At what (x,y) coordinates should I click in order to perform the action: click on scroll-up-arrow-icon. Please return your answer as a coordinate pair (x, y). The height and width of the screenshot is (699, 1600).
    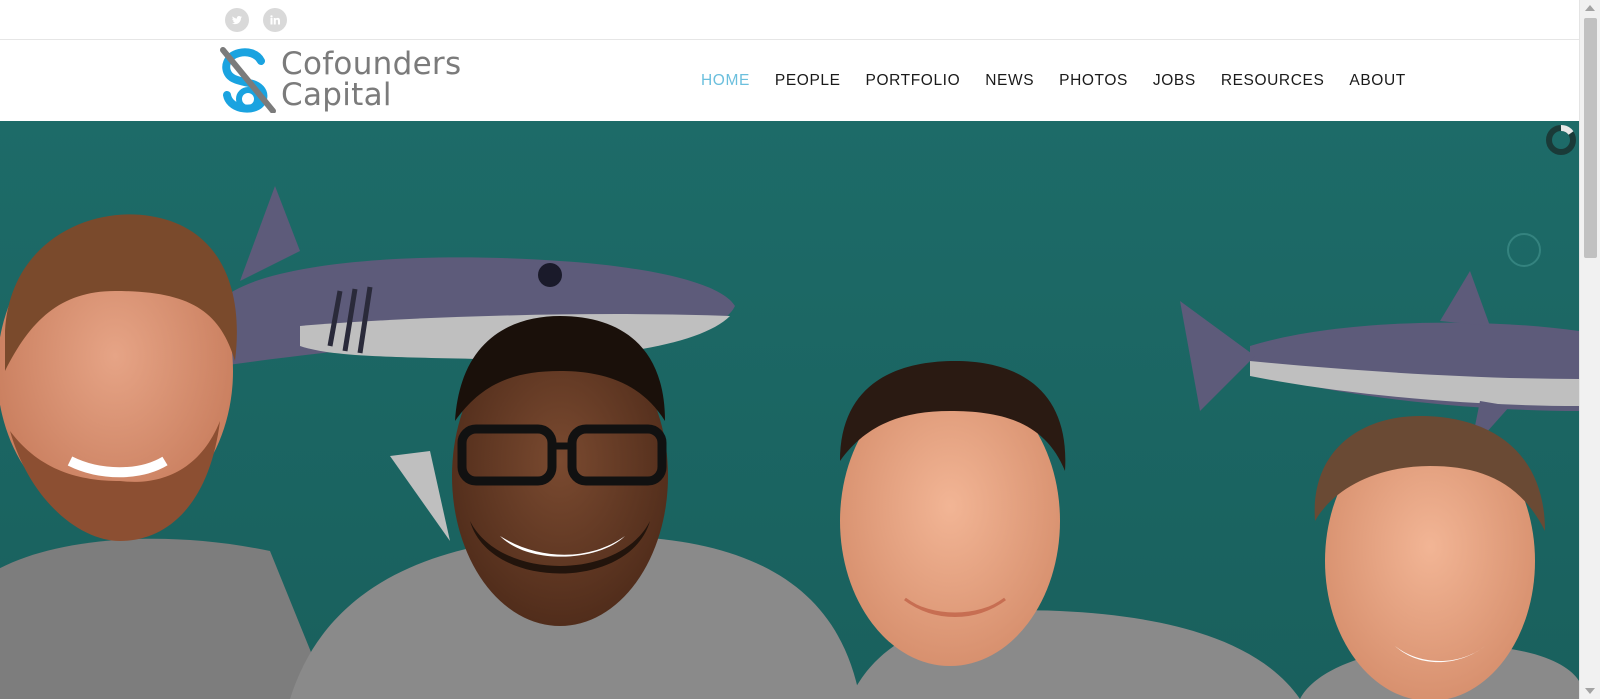
    Looking at the image, I should click on (1590, 8).